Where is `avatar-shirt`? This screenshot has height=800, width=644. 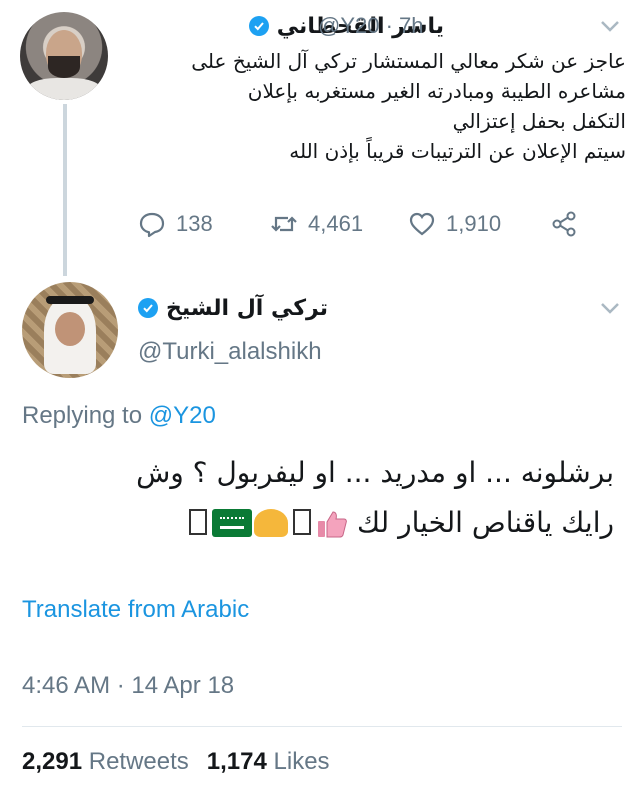 avatar-shirt is located at coordinates (64, 89).